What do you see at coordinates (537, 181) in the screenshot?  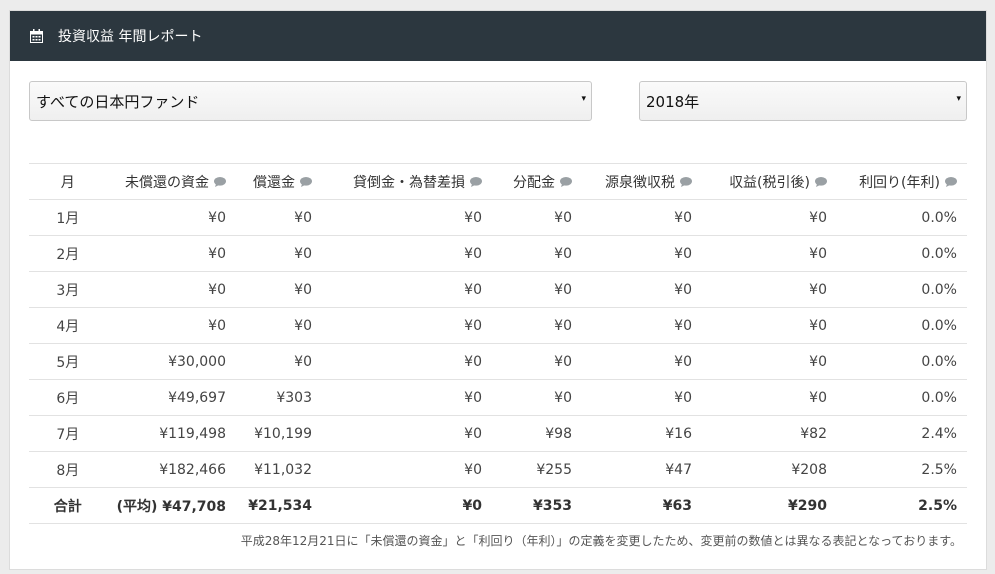 I see `column-header-distribution: 分配金` at bounding box center [537, 181].